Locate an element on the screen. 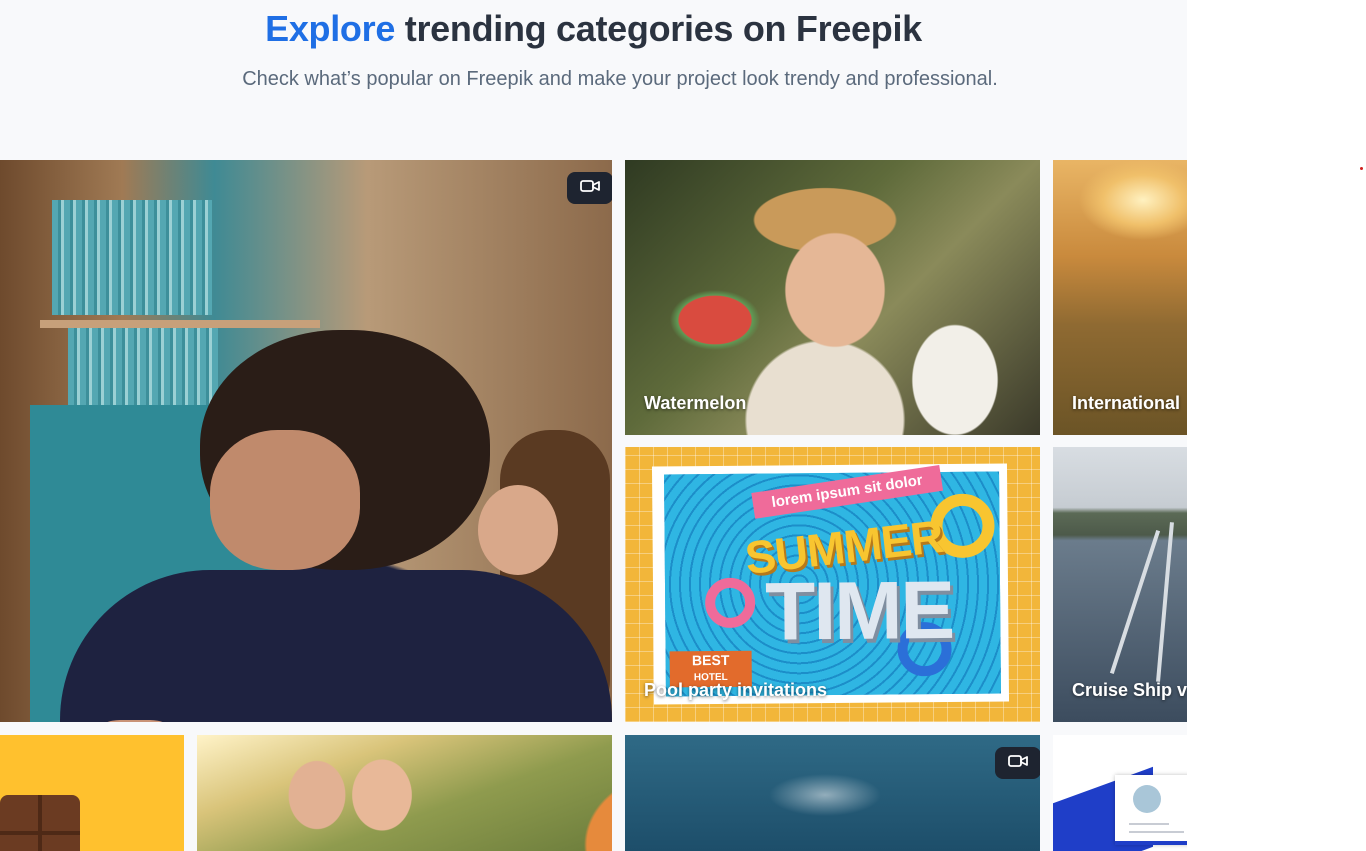 The image size is (1366, 851). tile-label: Watermelon is located at coordinates (695, 403).